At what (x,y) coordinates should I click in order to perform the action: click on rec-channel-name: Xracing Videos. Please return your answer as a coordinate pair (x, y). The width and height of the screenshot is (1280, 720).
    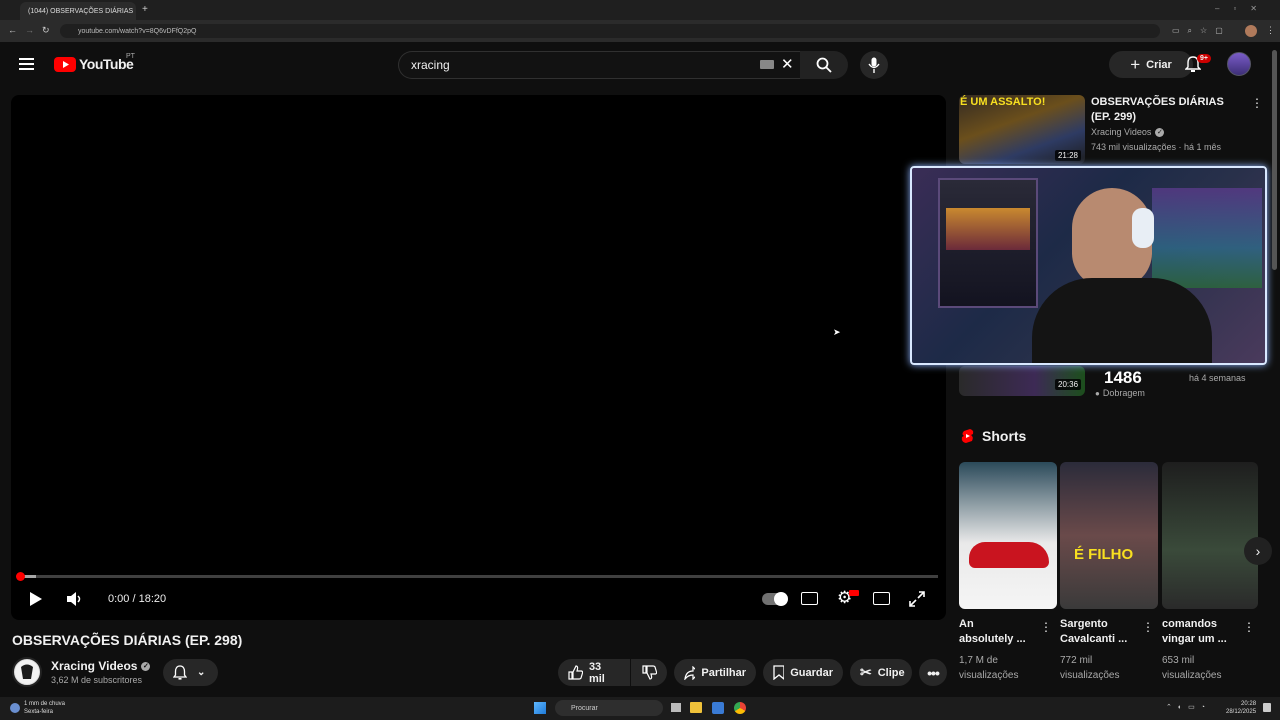
    Looking at the image, I should click on (1121, 132).